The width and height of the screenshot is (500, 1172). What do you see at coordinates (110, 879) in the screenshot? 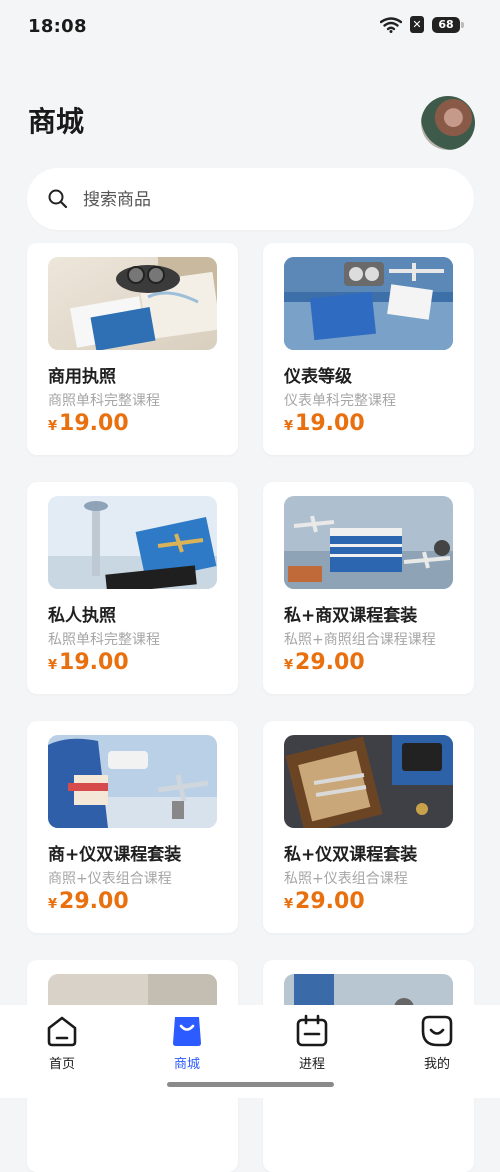
I see `product-subtitle: 商照+仪表组合课程` at bounding box center [110, 879].